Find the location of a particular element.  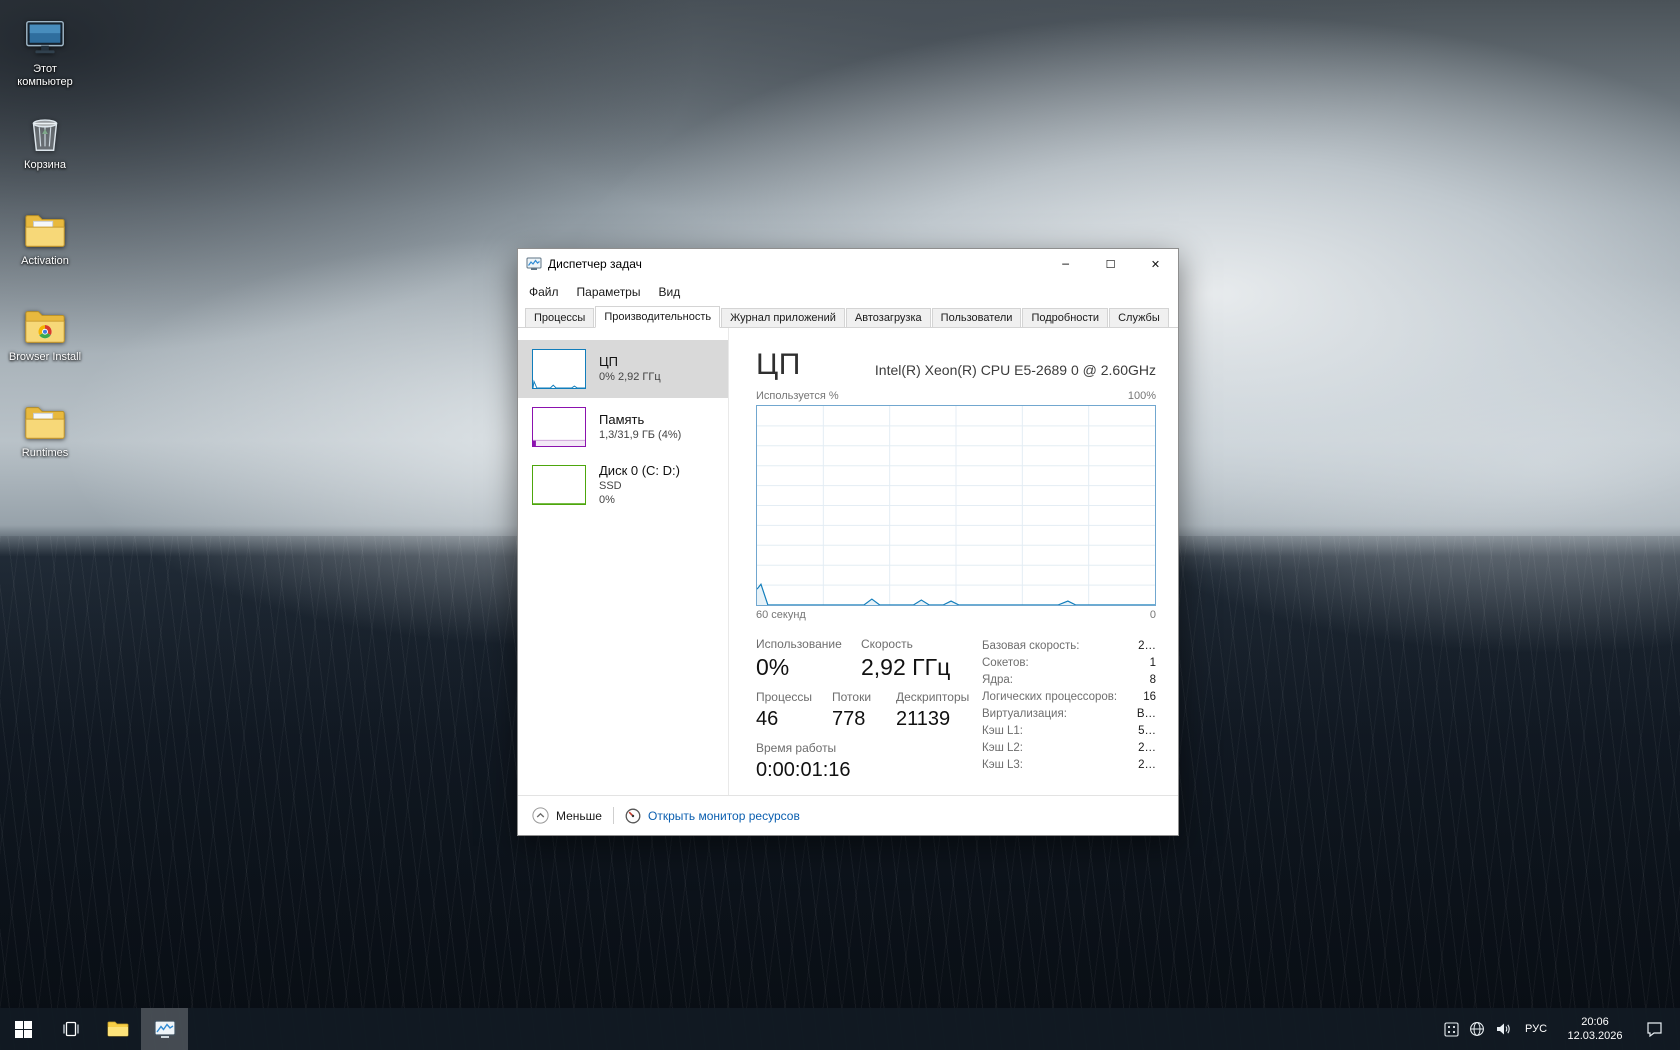

network-globe-icon is located at coordinates (1477, 1029).